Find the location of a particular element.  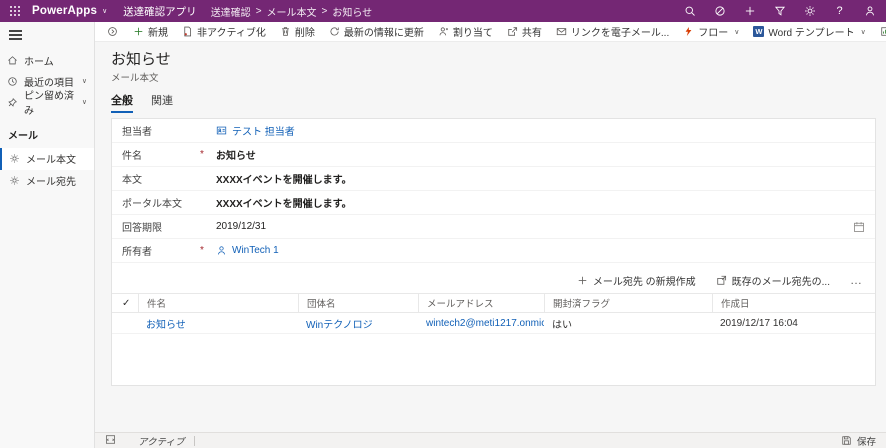

cell-email-link: wintech2@meti1217.onmicrosoft.com is located at coordinates (481, 323).